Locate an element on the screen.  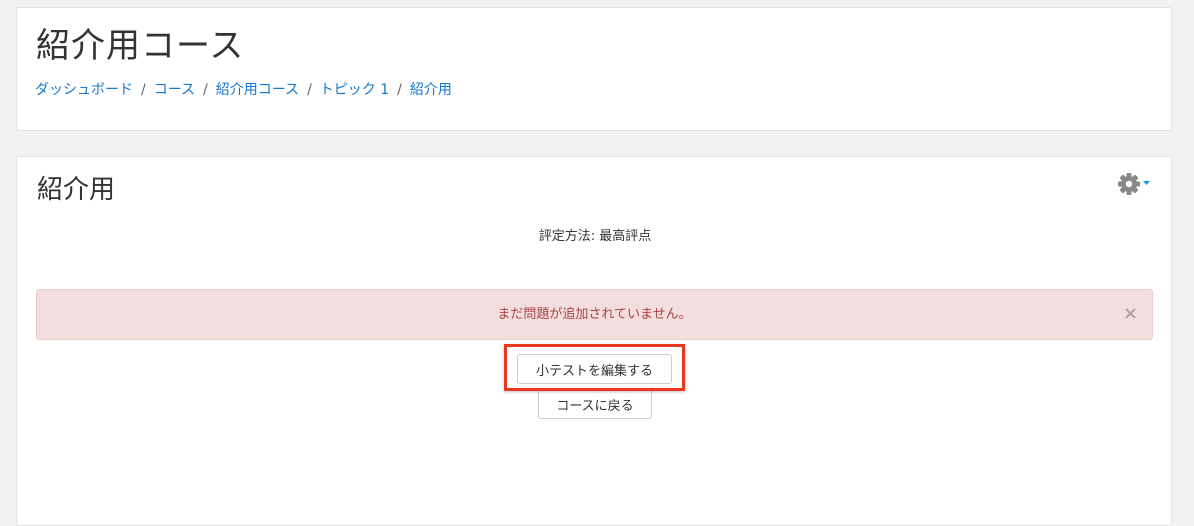
breadcrumb-topic: トピック 1 is located at coordinates (354, 90).